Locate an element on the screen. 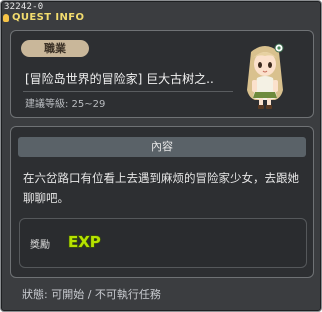  exp-text: EXP is located at coordinates (84, 242).